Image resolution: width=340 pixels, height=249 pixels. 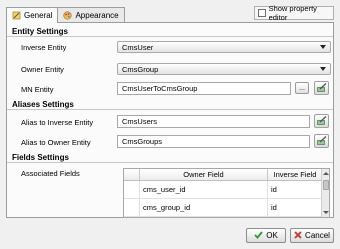 What do you see at coordinates (16, 15) in the screenshot?
I see `wrench-icon` at bounding box center [16, 15].